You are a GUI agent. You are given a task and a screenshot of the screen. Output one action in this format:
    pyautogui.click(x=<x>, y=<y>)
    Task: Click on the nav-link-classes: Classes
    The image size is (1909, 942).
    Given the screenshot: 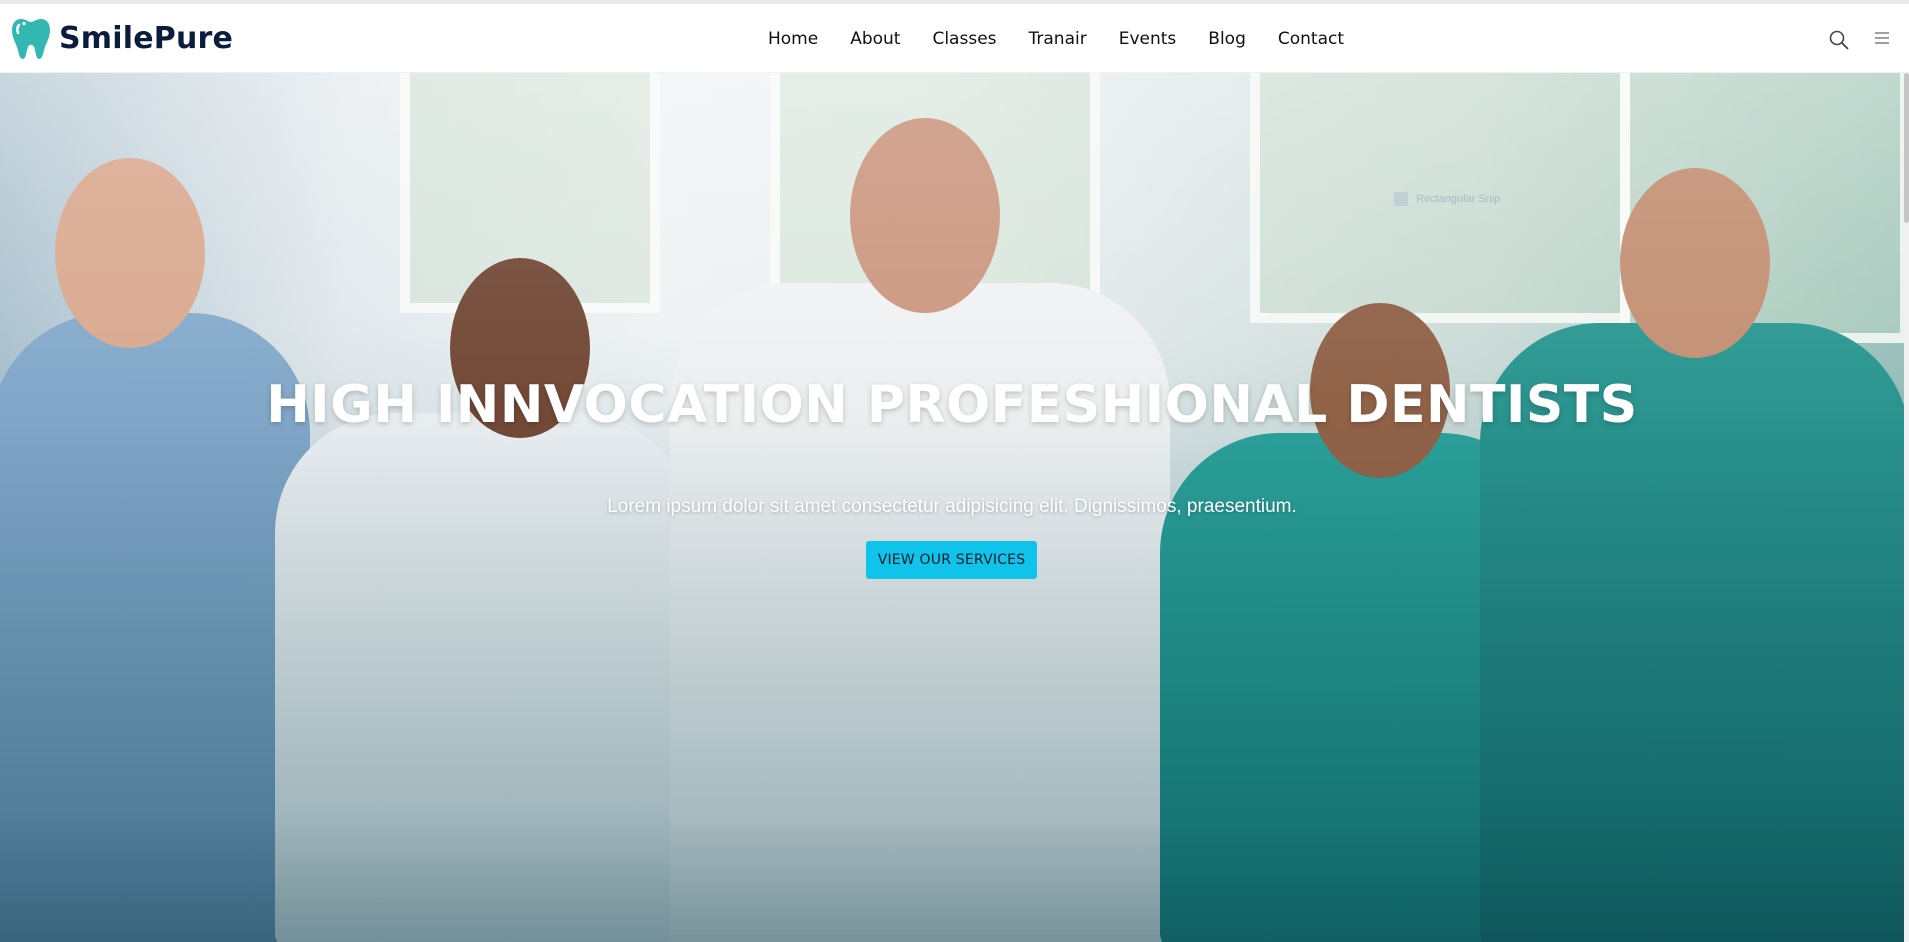 What is the action you would take?
    pyautogui.click(x=964, y=38)
    